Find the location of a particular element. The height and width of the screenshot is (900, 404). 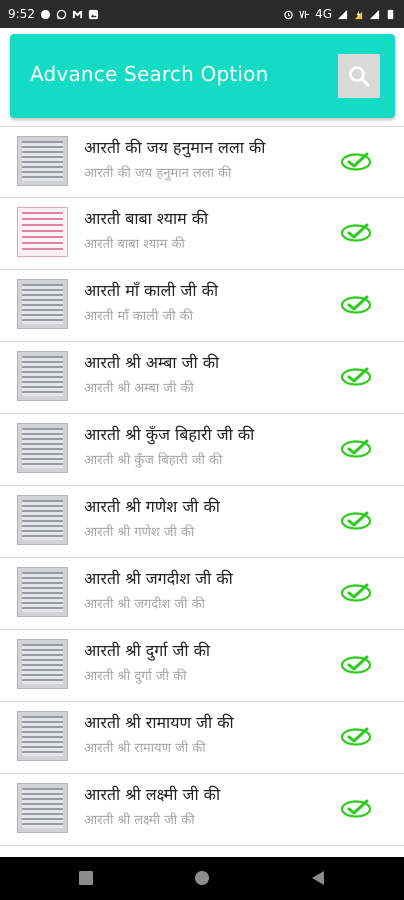

system-nav-bar is located at coordinates (202, 878).